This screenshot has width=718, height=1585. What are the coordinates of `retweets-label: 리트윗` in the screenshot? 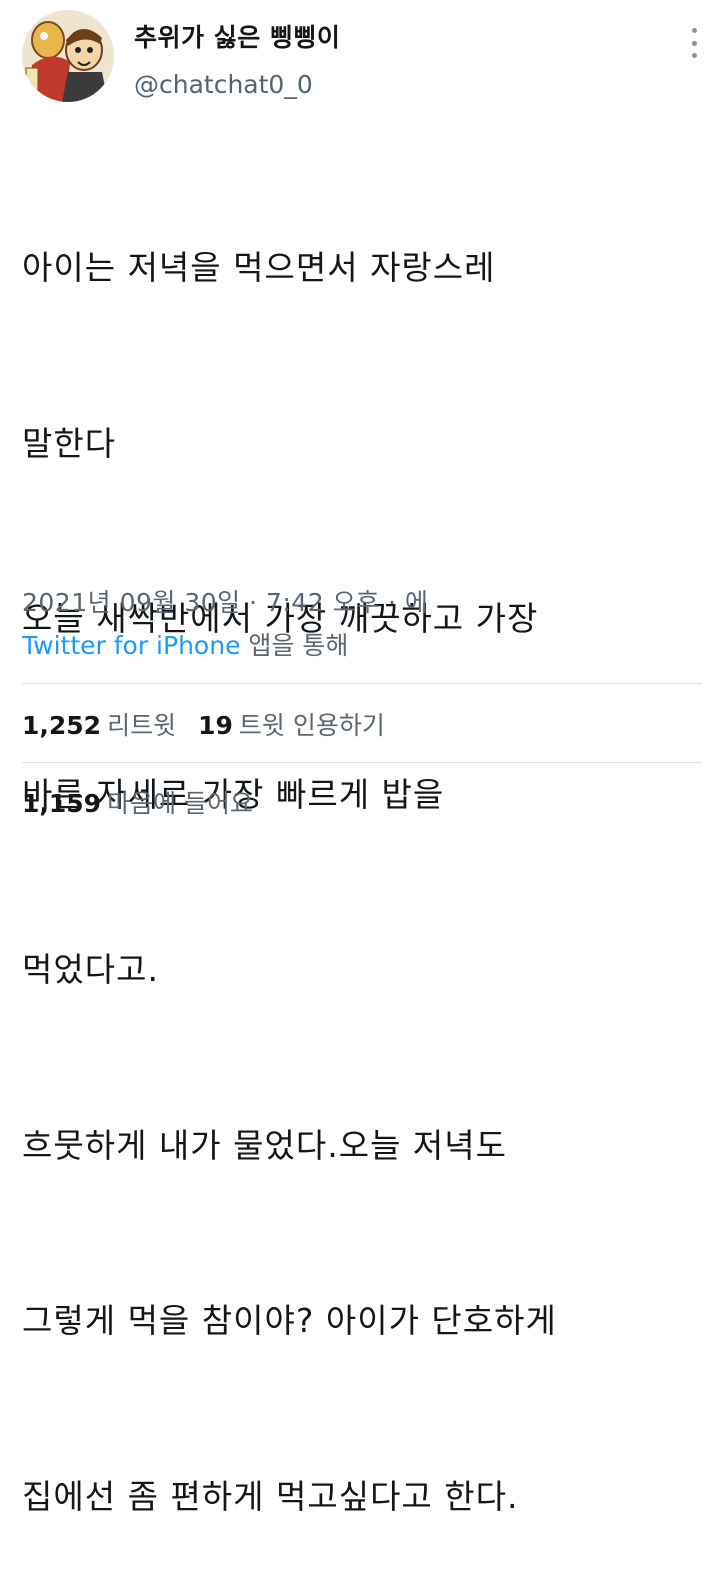 It's located at (142, 725).